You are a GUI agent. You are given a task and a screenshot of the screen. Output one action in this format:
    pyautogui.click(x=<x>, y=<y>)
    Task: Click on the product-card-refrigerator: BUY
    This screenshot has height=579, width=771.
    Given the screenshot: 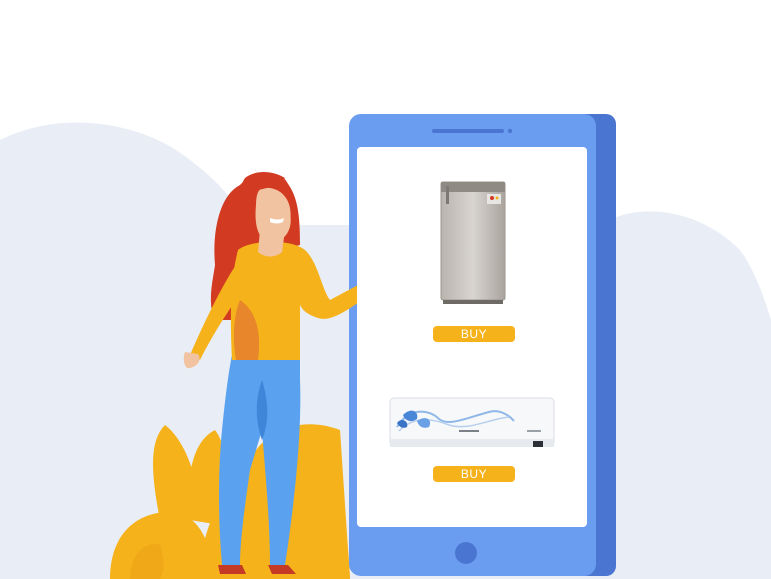 What is the action you would take?
    pyautogui.click(x=472, y=254)
    